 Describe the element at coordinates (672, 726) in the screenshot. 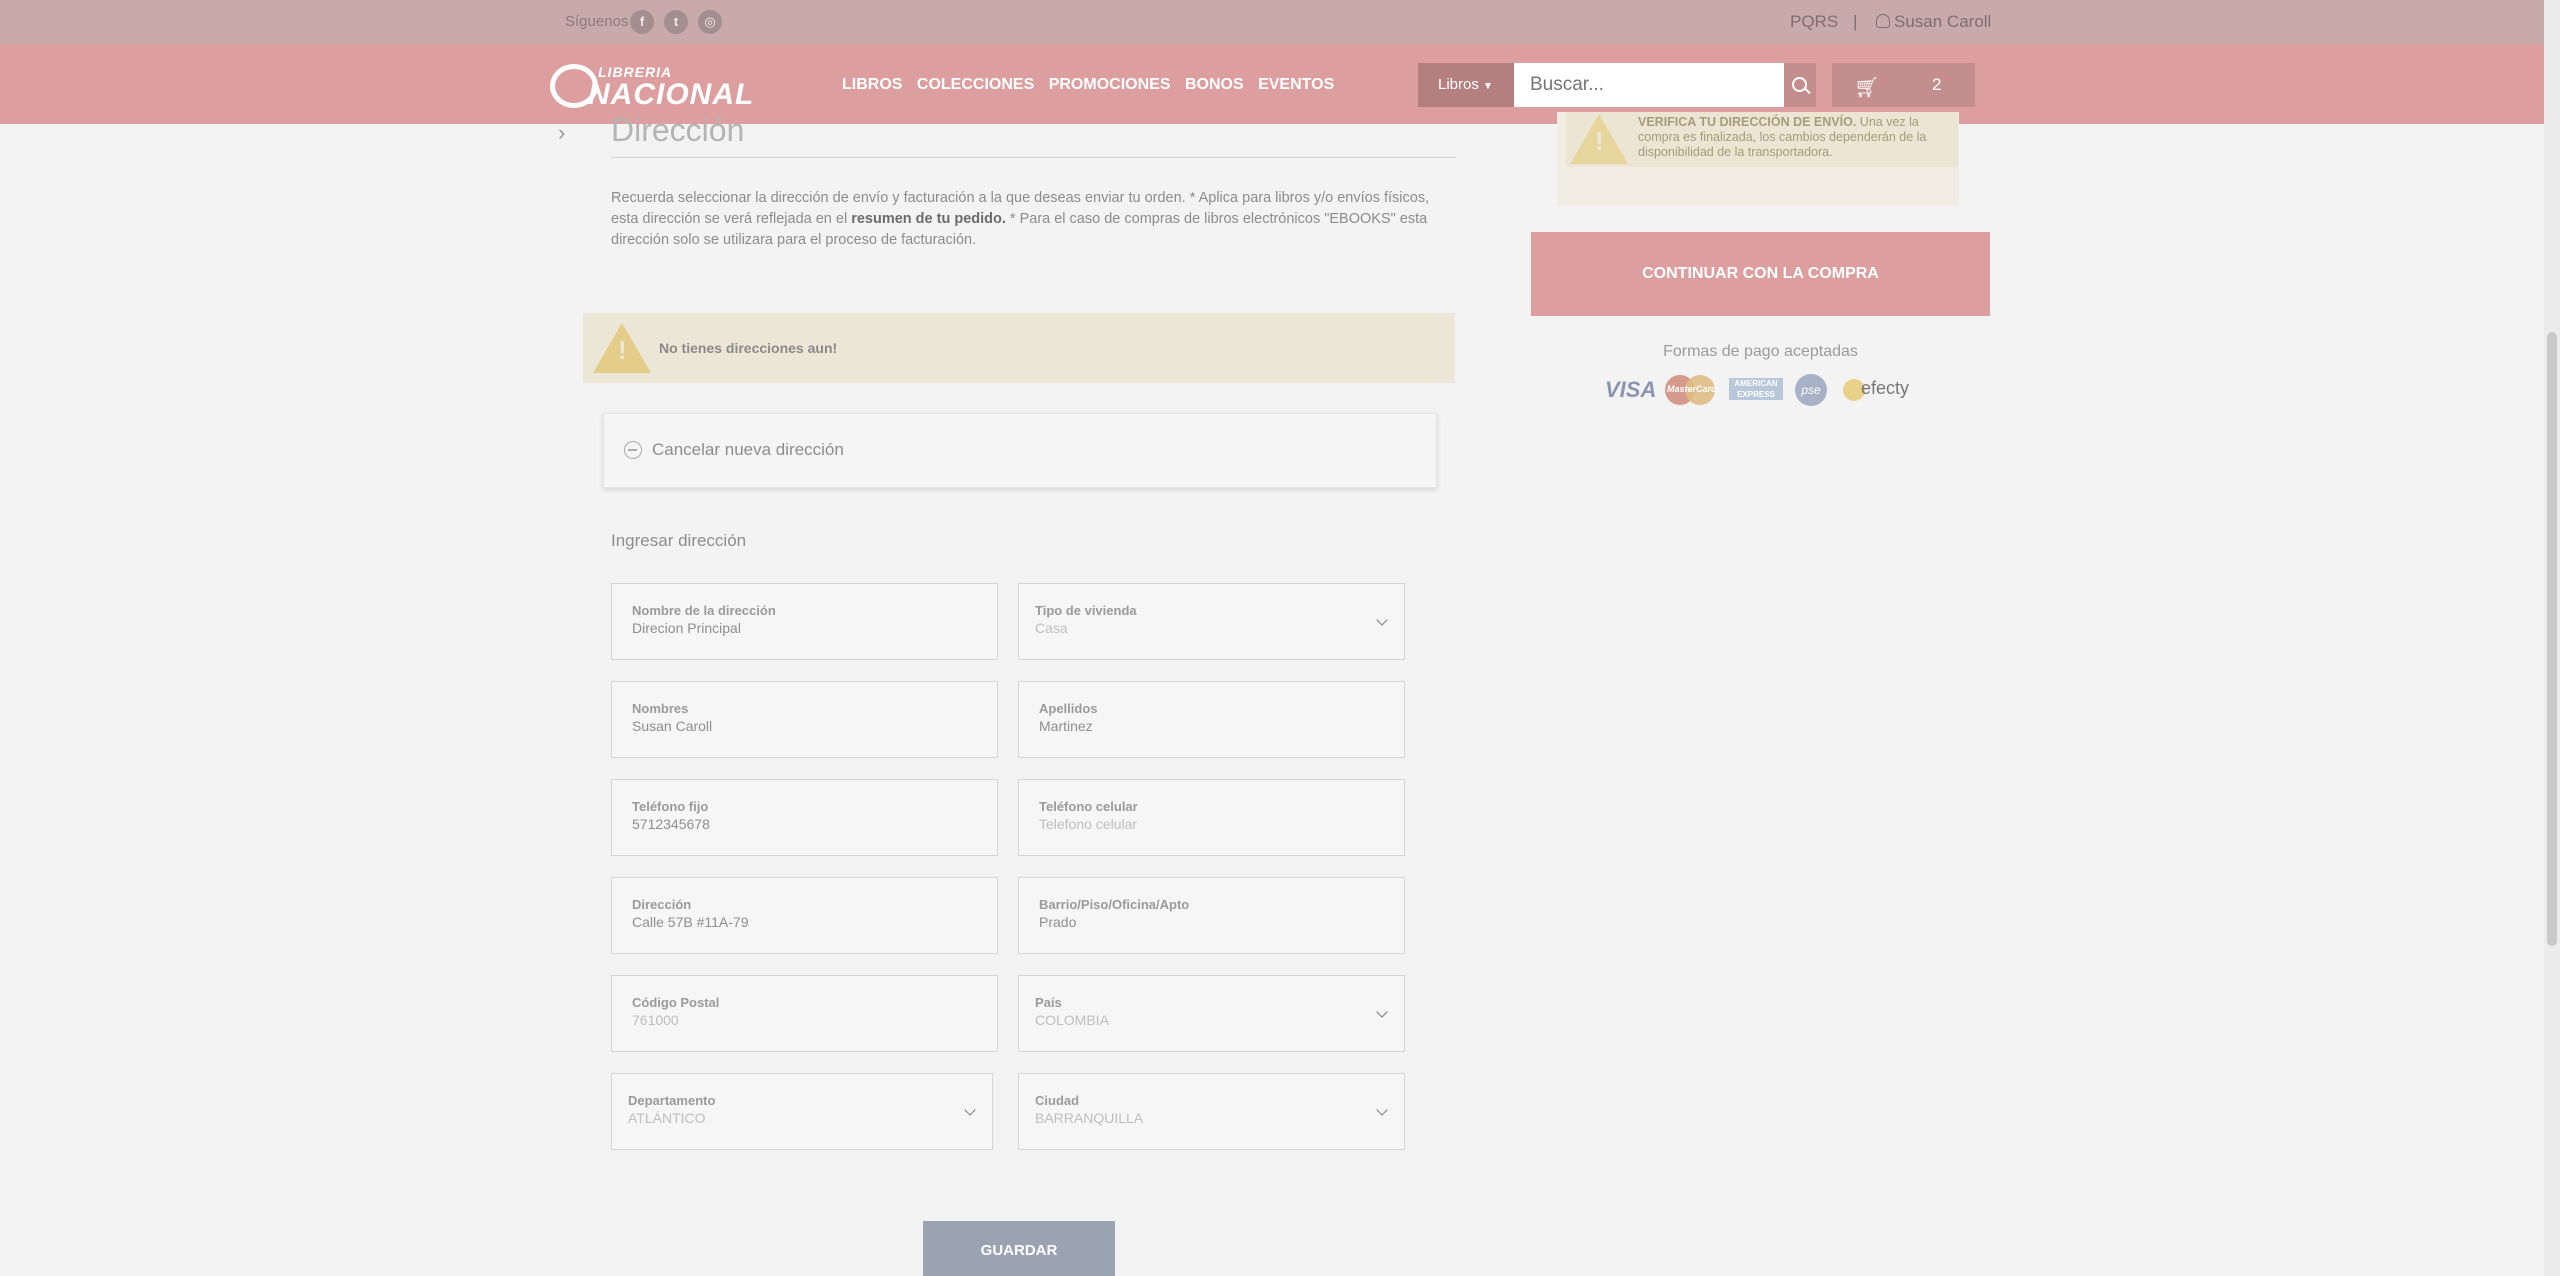

I see `field-value: Susan Caroll` at that location.